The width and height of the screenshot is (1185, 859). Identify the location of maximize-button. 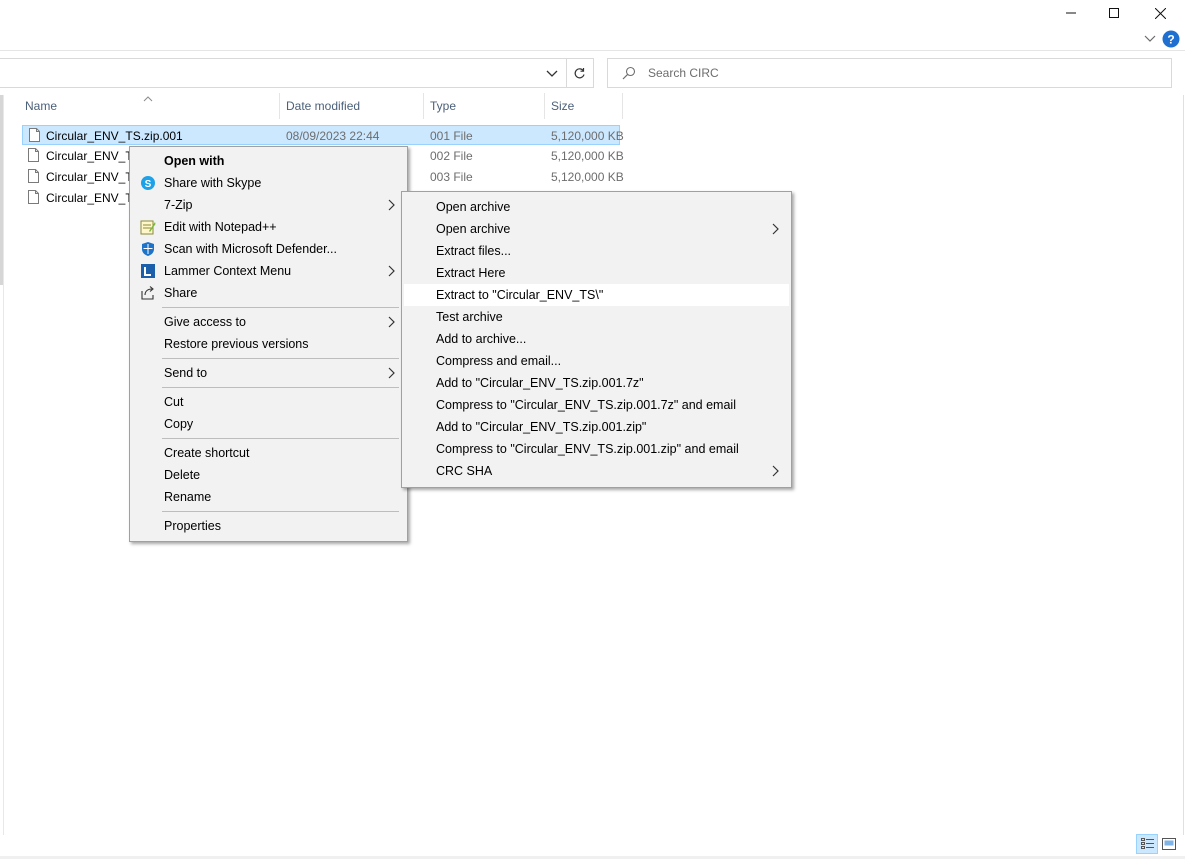
(1114, 13).